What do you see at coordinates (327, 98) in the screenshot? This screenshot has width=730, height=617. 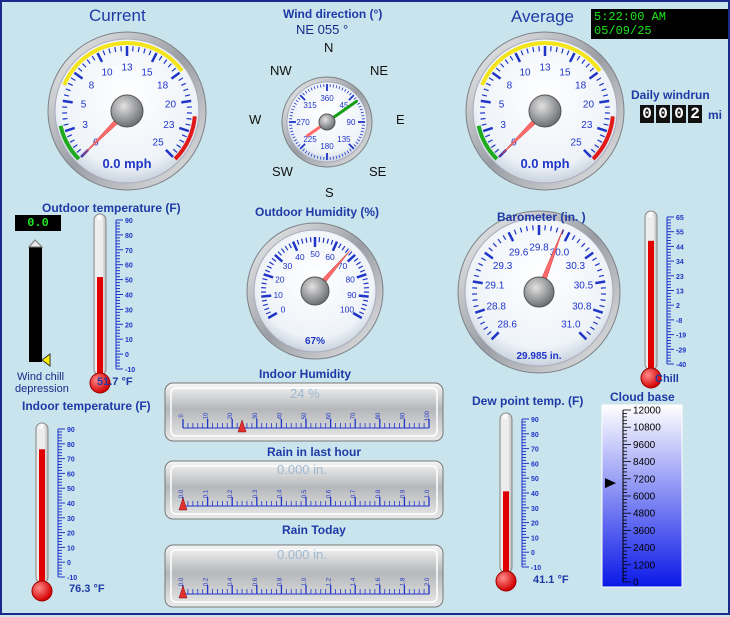 I see `wind-direction-compass-tick-label: 360` at bounding box center [327, 98].